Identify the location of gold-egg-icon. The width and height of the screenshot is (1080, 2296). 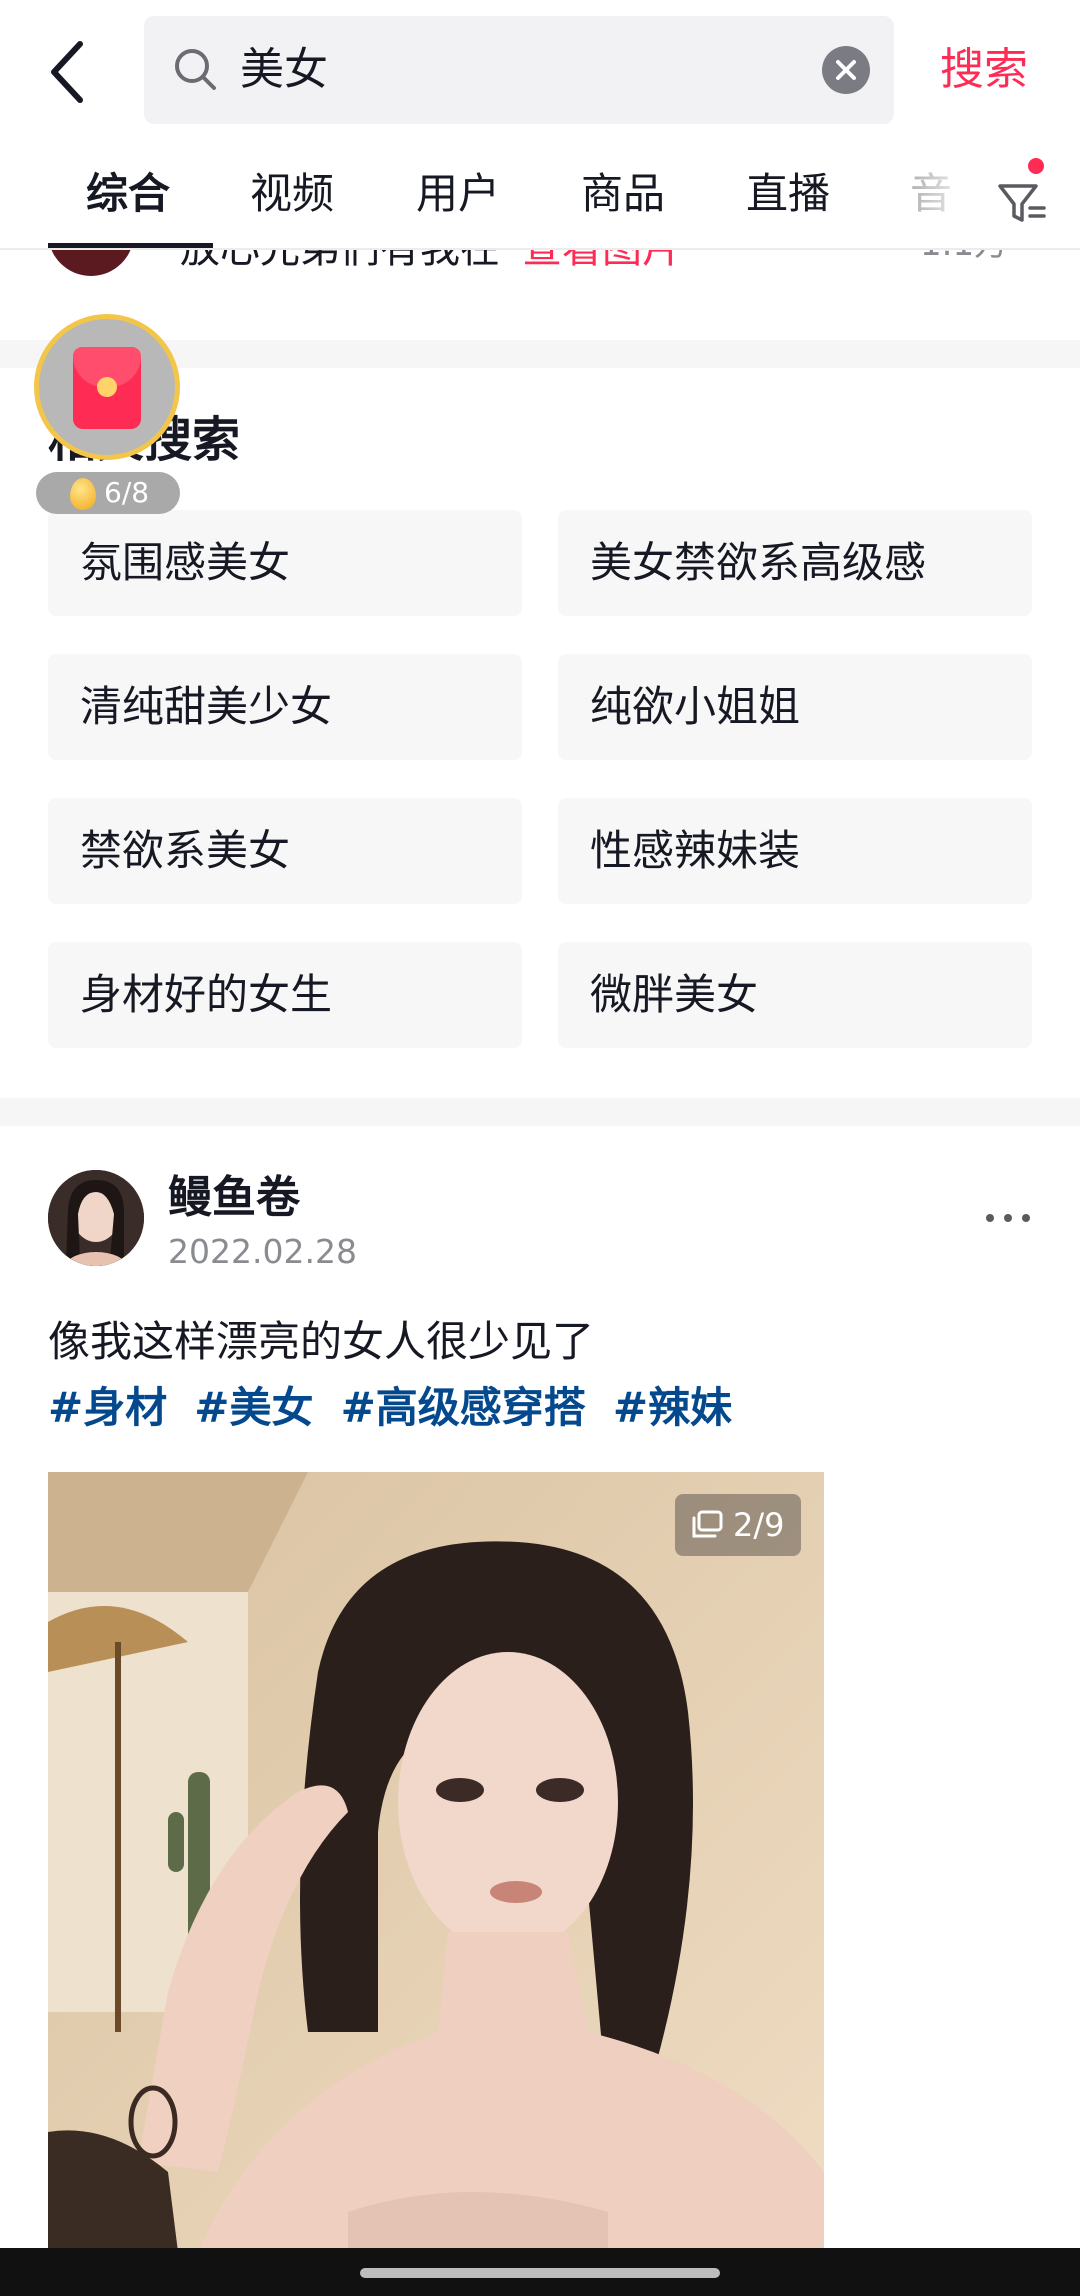
(83, 494).